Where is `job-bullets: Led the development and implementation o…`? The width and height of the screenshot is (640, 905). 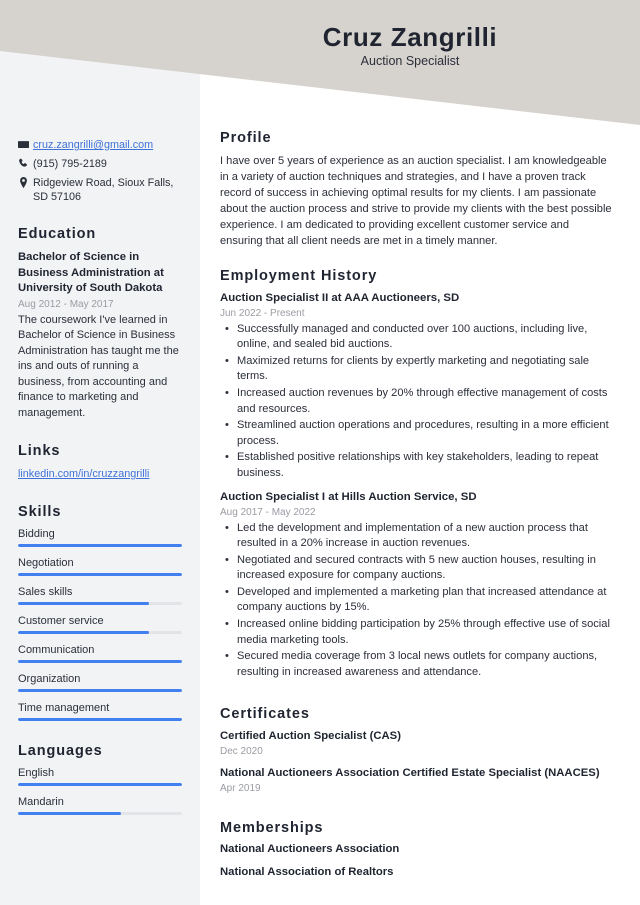
job-bullets: Led the development and implementation o… is located at coordinates (416, 601).